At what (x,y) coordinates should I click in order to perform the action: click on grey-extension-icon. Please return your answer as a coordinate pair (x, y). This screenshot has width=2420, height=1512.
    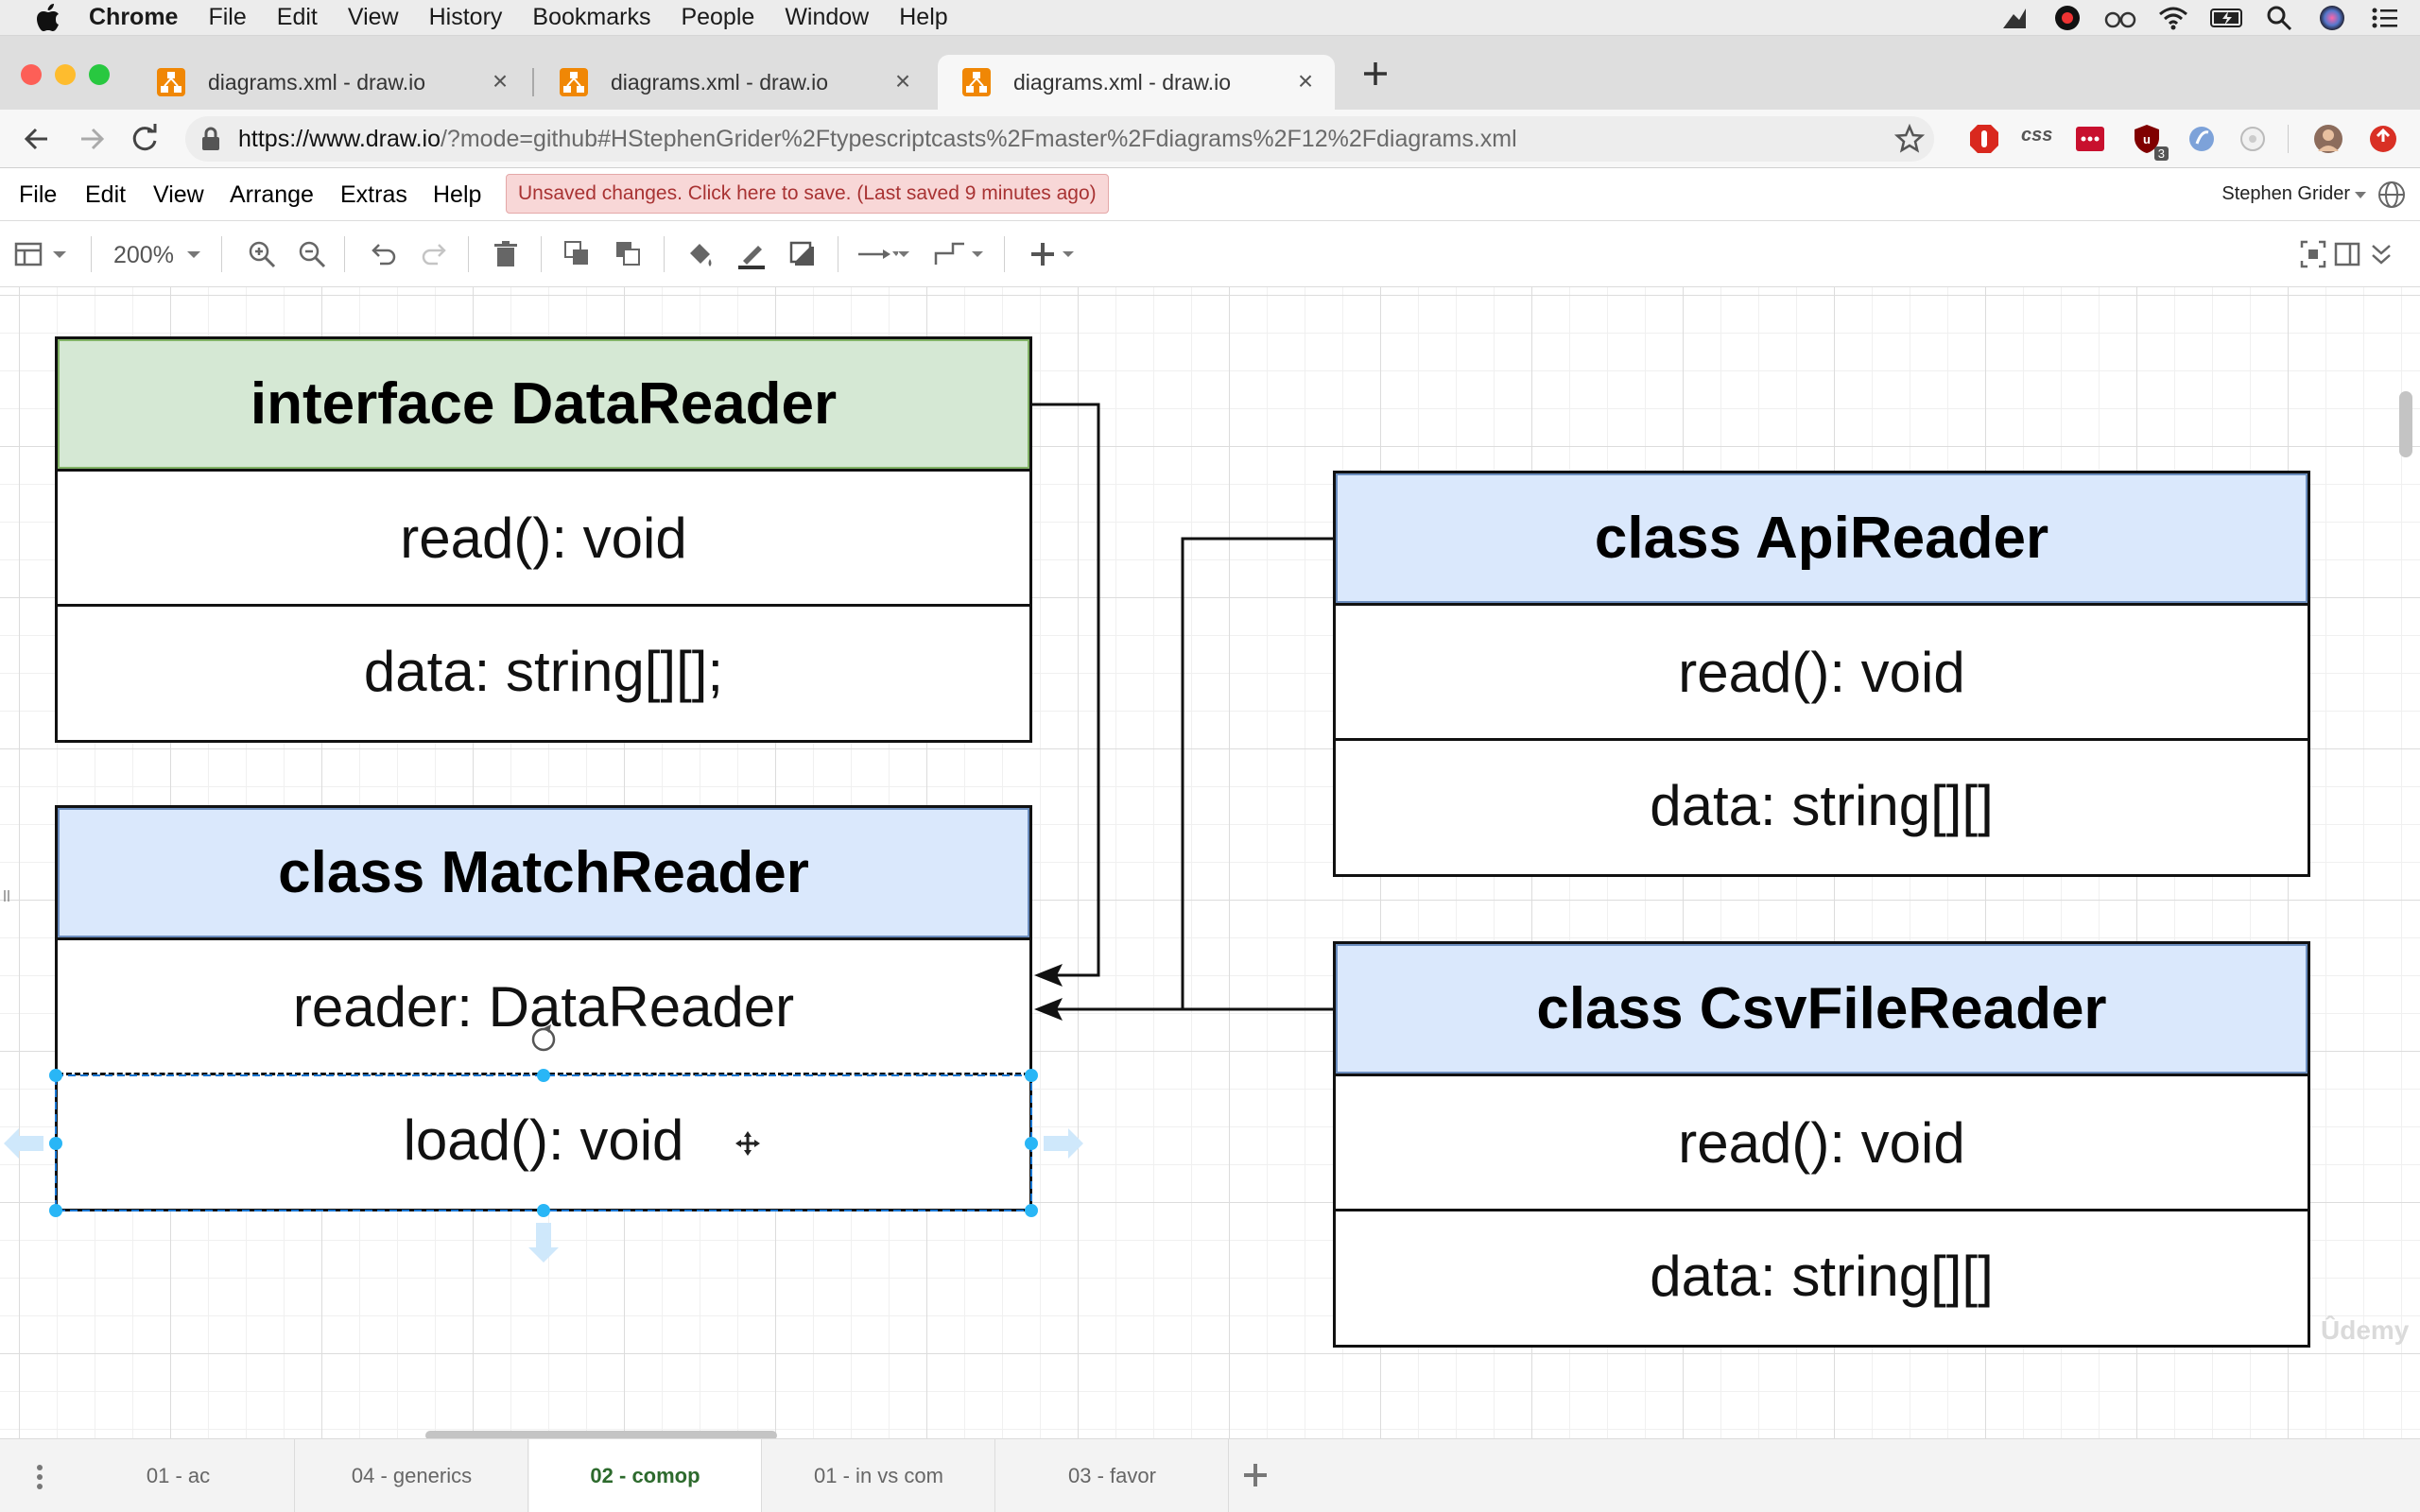
    Looking at the image, I should click on (2253, 139).